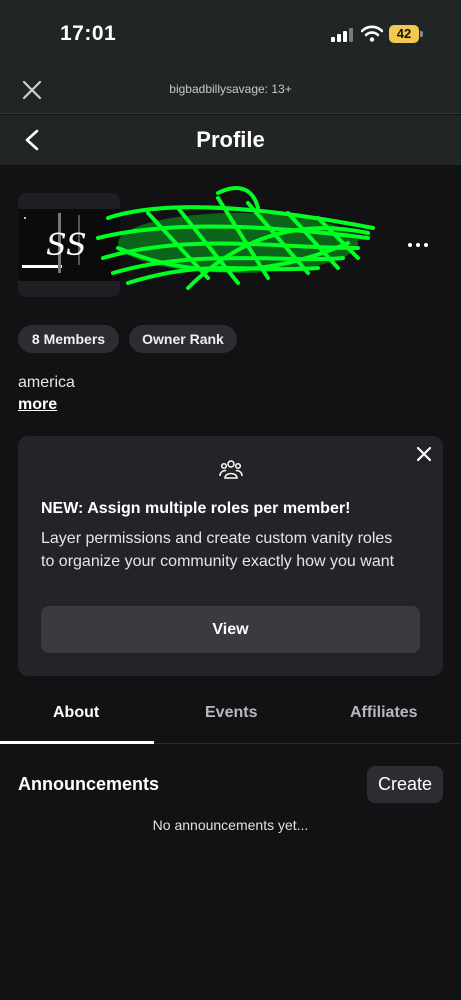 This screenshot has width=461, height=1000. Describe the element at coordinates (76, 713) in the screenshot. I see `tab-about: About` at that location.